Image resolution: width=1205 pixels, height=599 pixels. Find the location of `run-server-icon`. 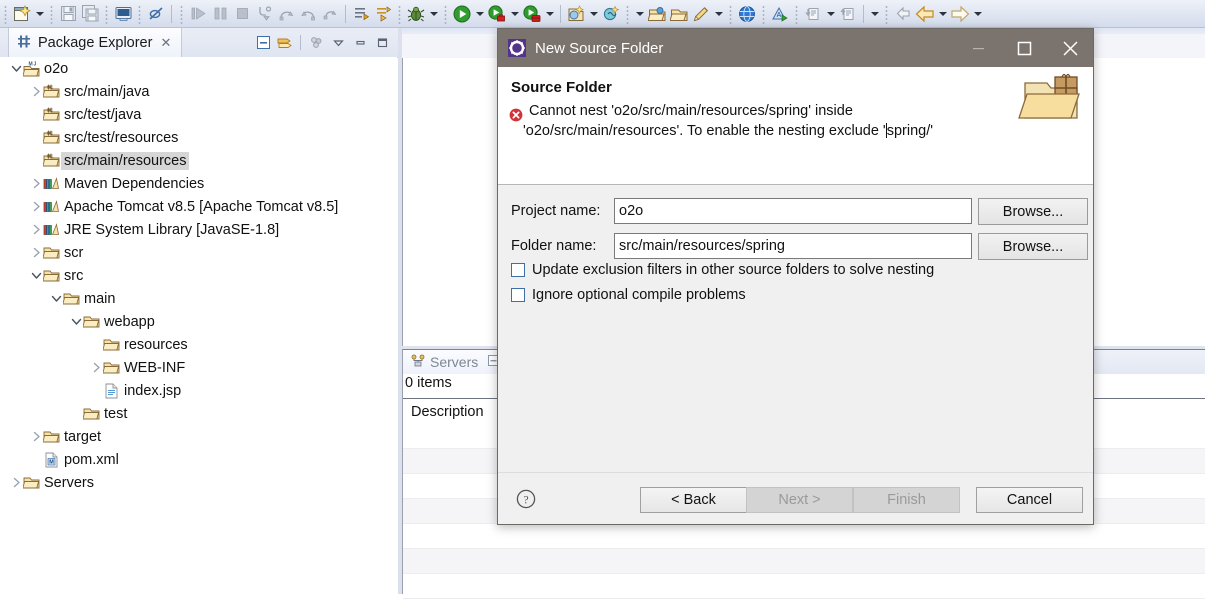

run-server-icon is located at coordinates (497, 14).